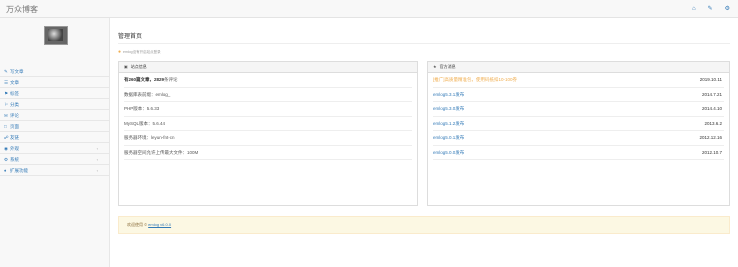 Image resolution: width=738 pixels, height=267 pixels. What do you see at coordinates (268, 95) in the screenshot?
I see `stat-row: 数据库表前缀：emlog_` at bounding box center [268, 95].